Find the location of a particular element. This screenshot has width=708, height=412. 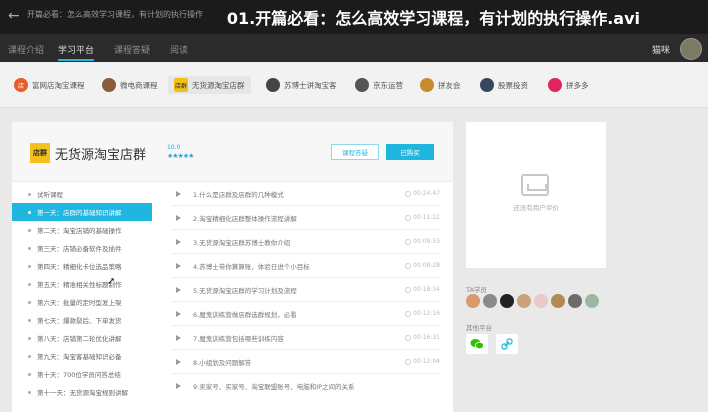

lesson-row: 8.小组划及问题解答 00:12:04 is located at coordinates (306, 362).